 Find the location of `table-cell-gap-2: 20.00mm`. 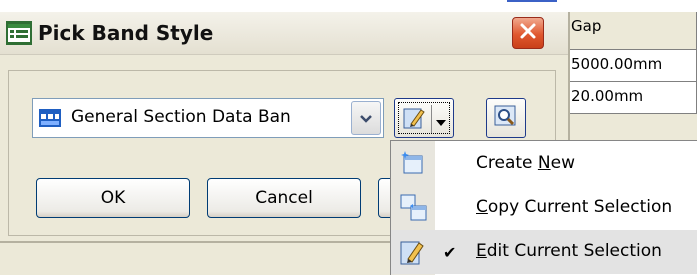

table-cell-gap-2: 20.00mm is located at coordinates (631, 98).